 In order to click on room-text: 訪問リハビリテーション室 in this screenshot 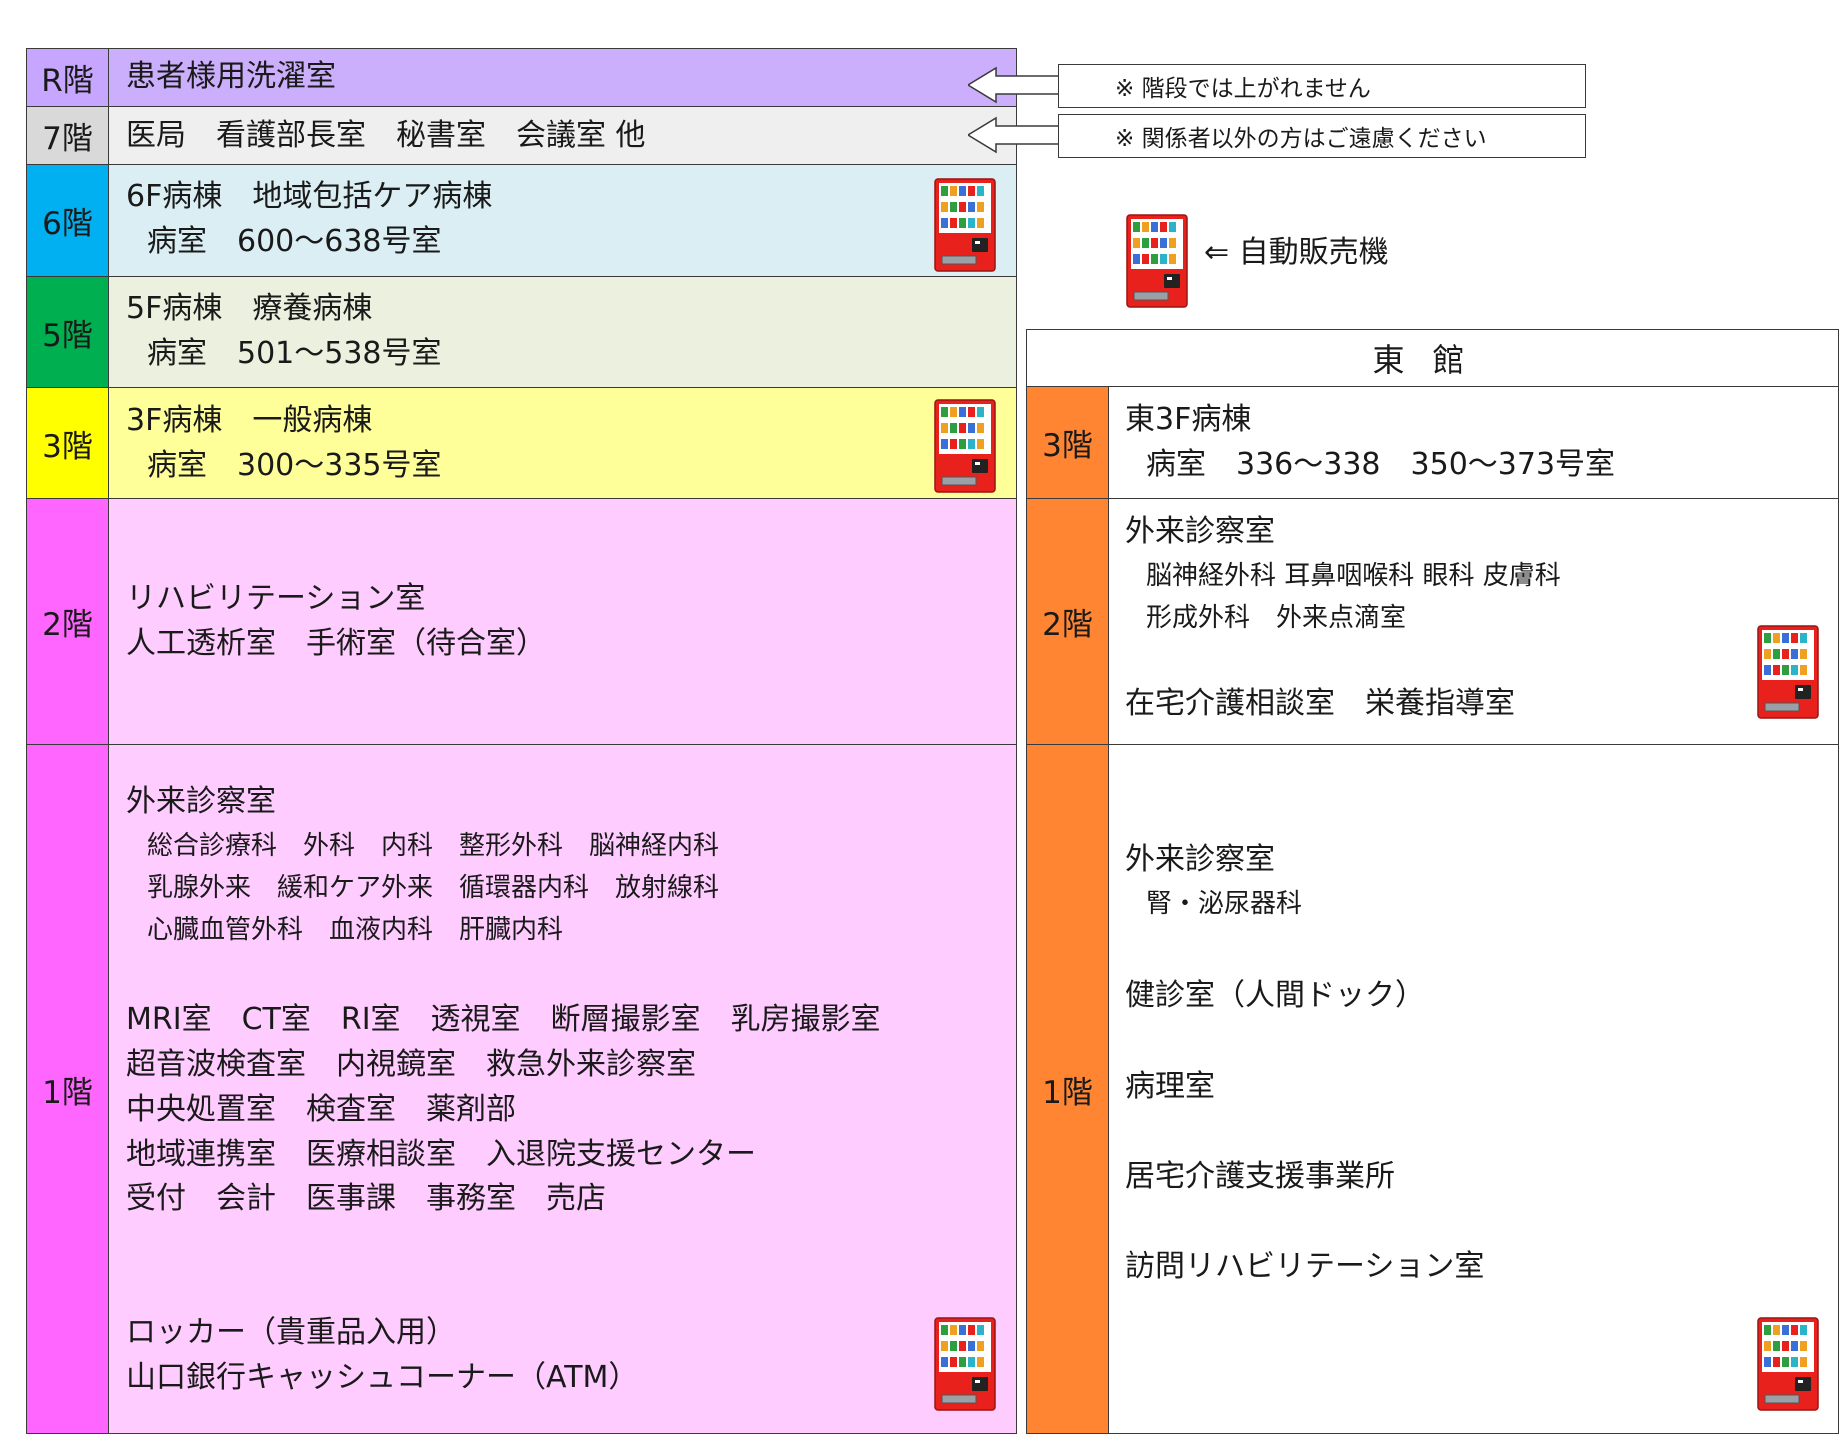, I will do `click(1305, 1266)`.